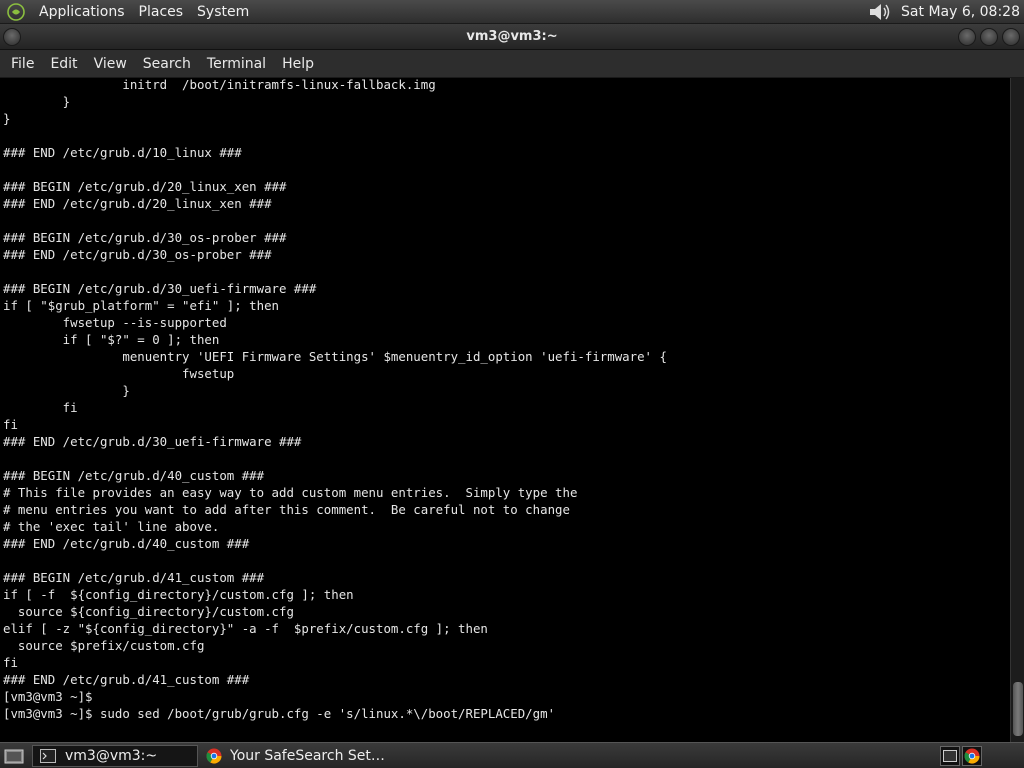  Describe the element at coordinates (110, 64) in the screenshot. I see `menu-view: View` at that location.